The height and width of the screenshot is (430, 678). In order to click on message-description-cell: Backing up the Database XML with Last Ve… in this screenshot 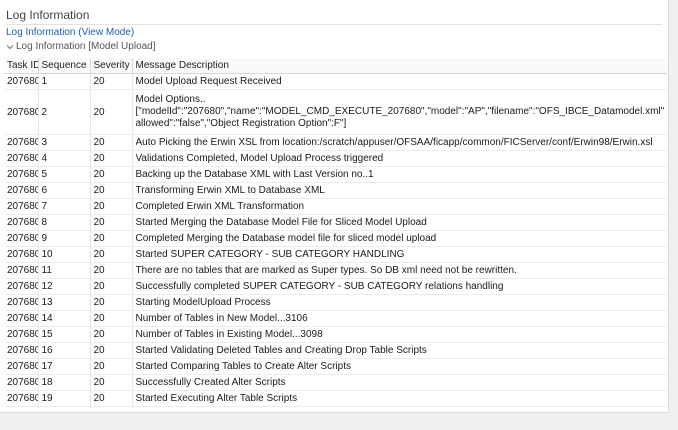, I will do `click(399, 174)`.